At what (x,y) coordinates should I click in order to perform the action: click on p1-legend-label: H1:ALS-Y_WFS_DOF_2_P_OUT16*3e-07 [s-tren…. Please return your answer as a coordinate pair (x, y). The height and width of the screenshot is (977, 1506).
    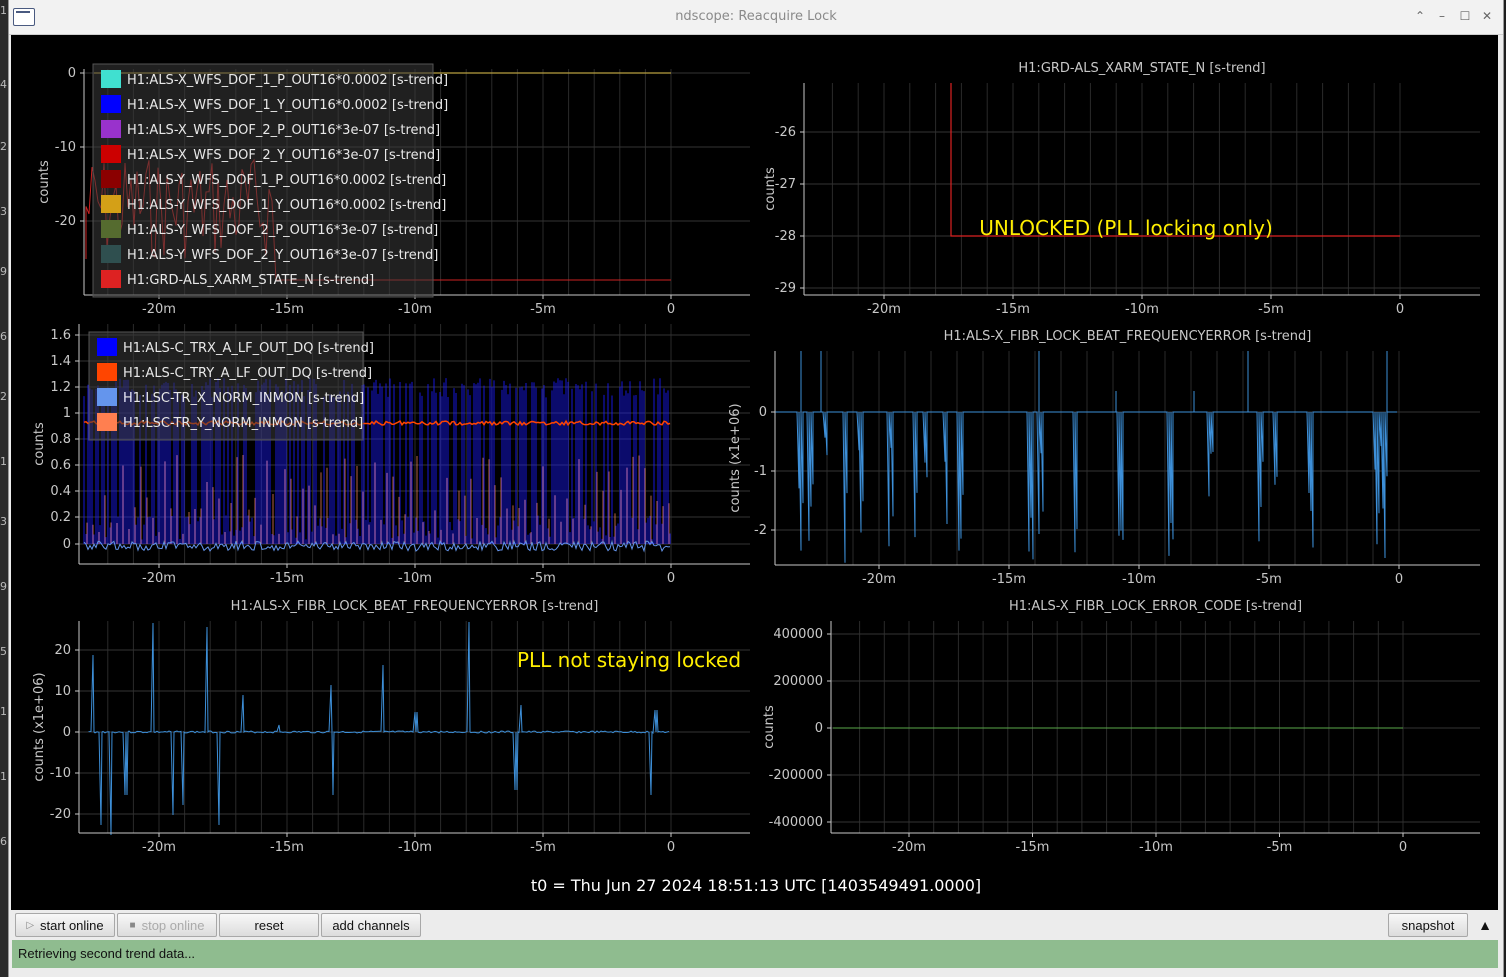
    Looking at the image, I should click on (282, 230).